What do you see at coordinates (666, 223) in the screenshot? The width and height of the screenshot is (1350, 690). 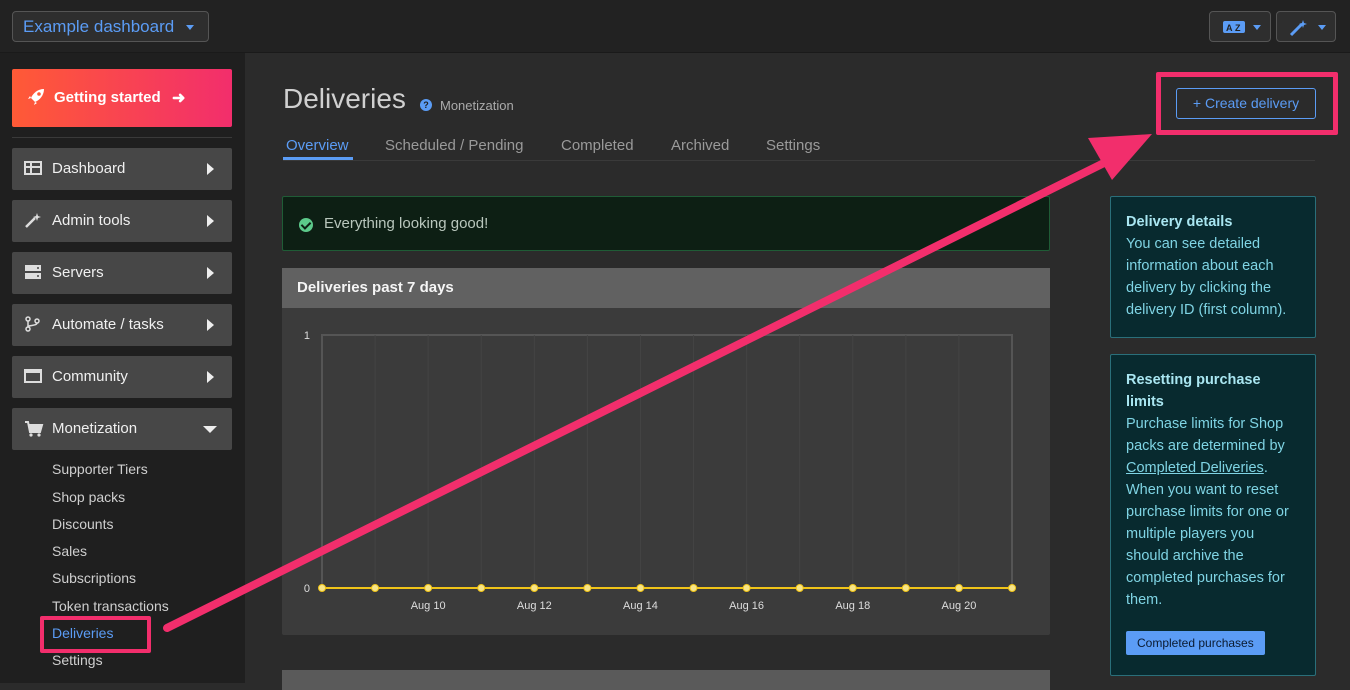 I see `status-alert: Everything looking good!` at bounding box center [666, 223].